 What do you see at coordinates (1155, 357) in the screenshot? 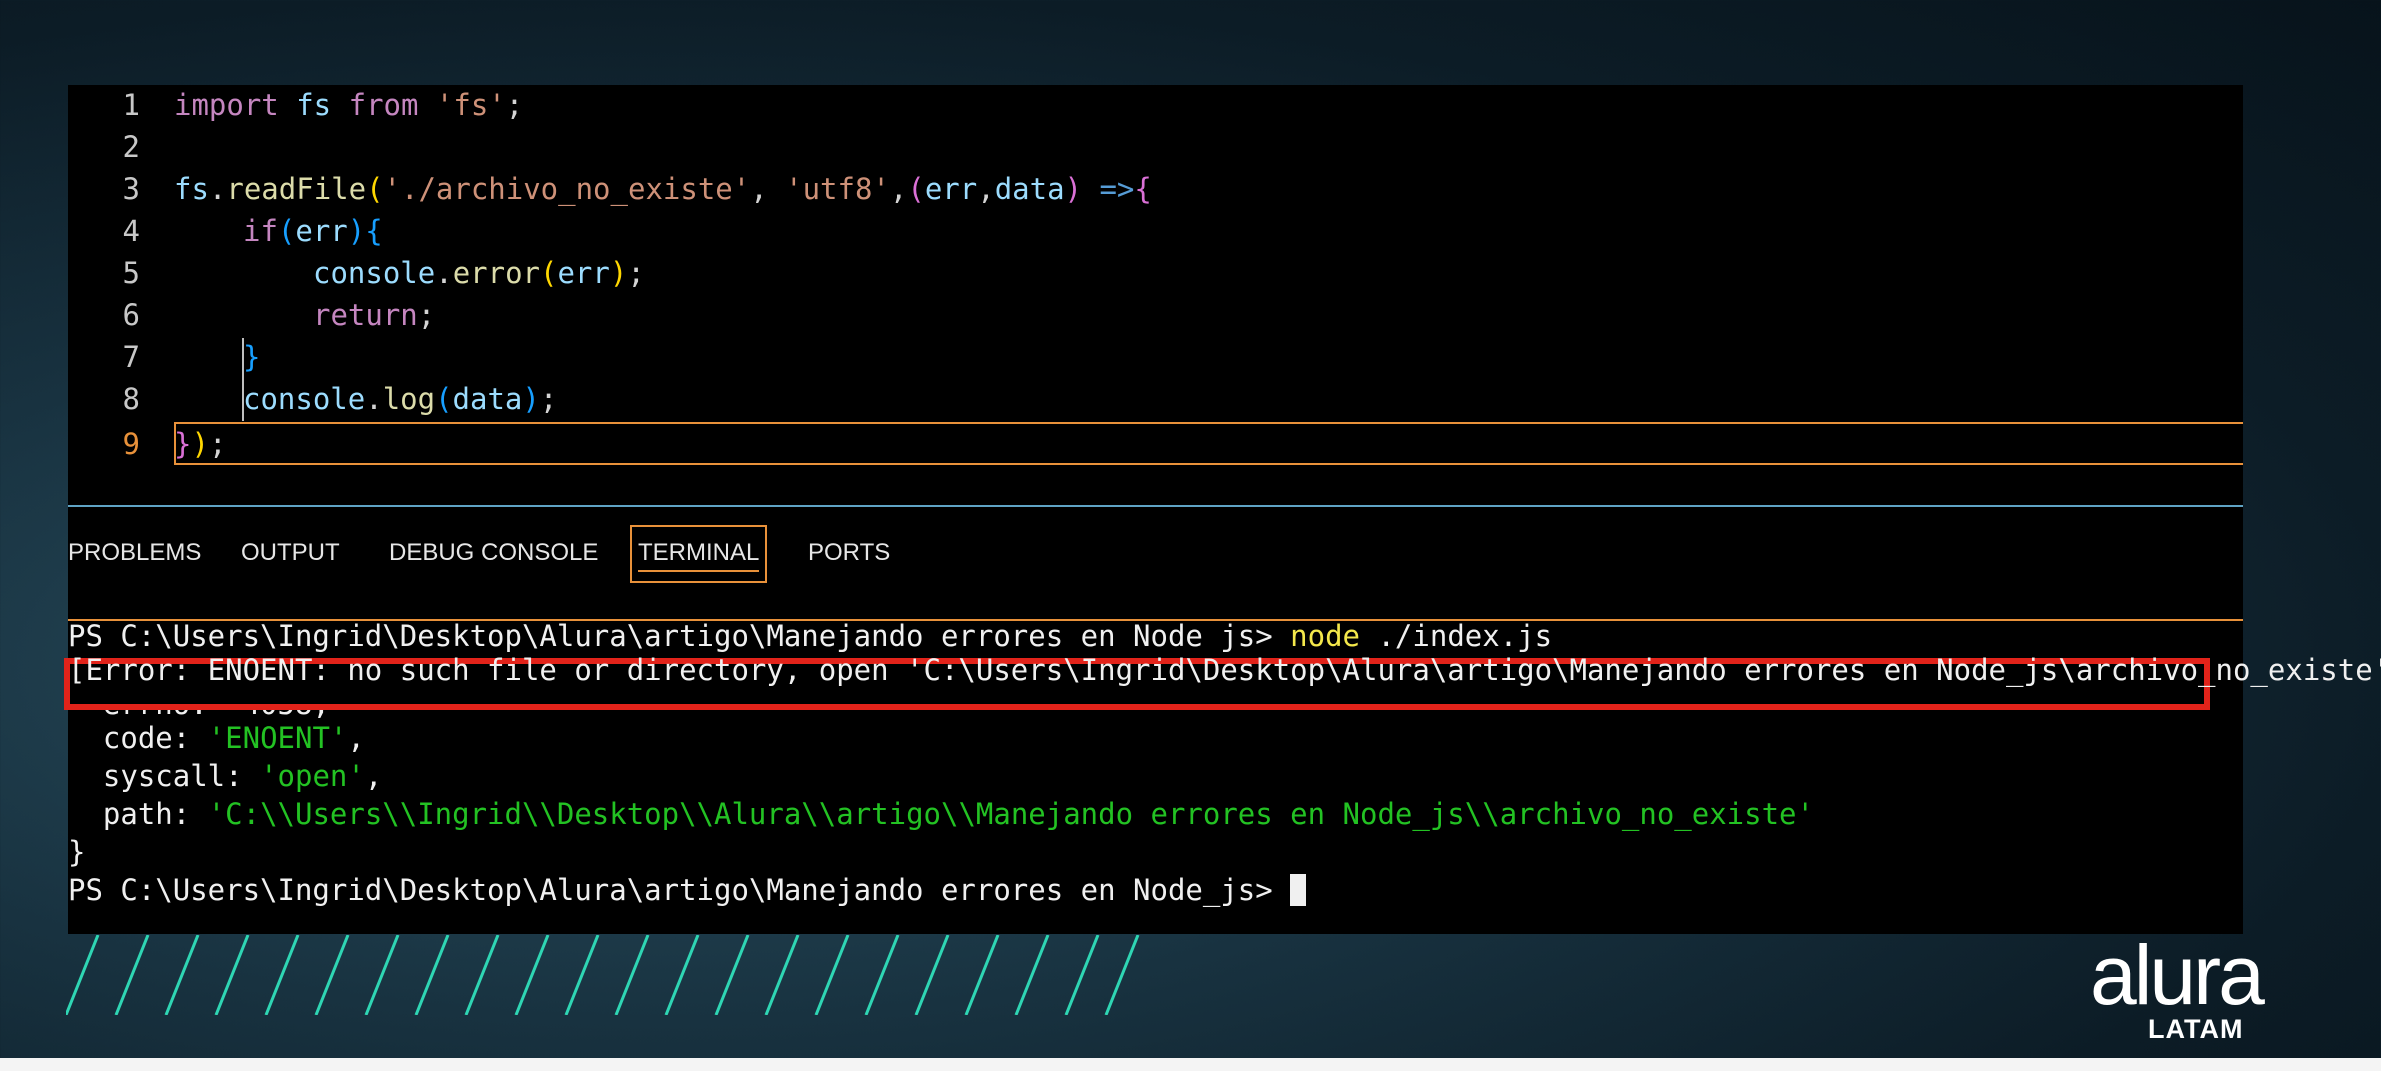
I see `code-line-7: 7 }` at bounding box center [1155, 357].